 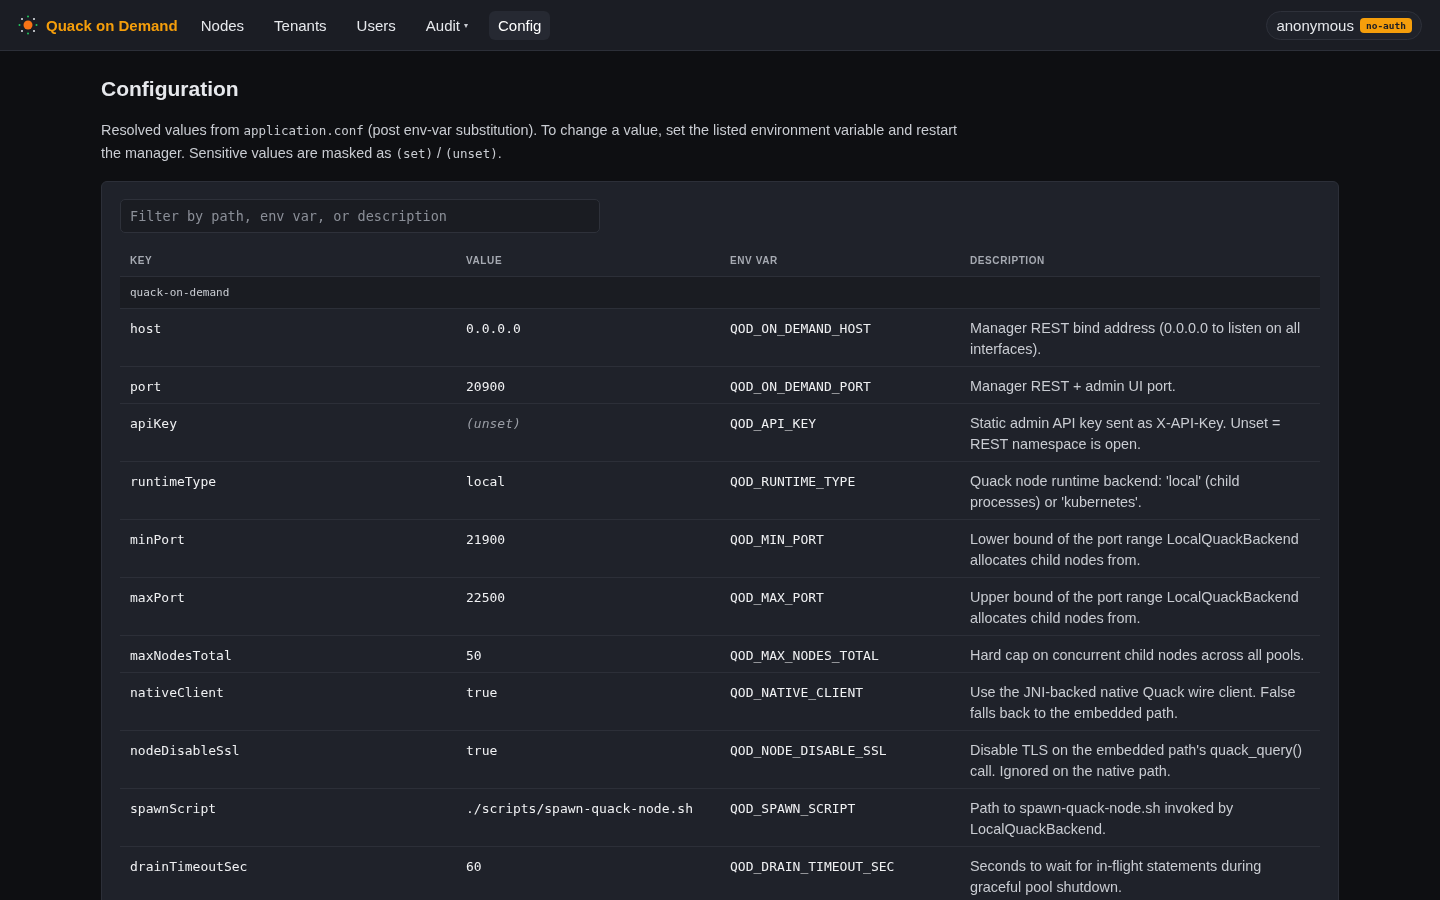 What do you see at coordinates (588, 817) in the screenshot?
I see `table-cell: ./scripts/spawn-quack-node.sh` at bounding box center [588, 817].